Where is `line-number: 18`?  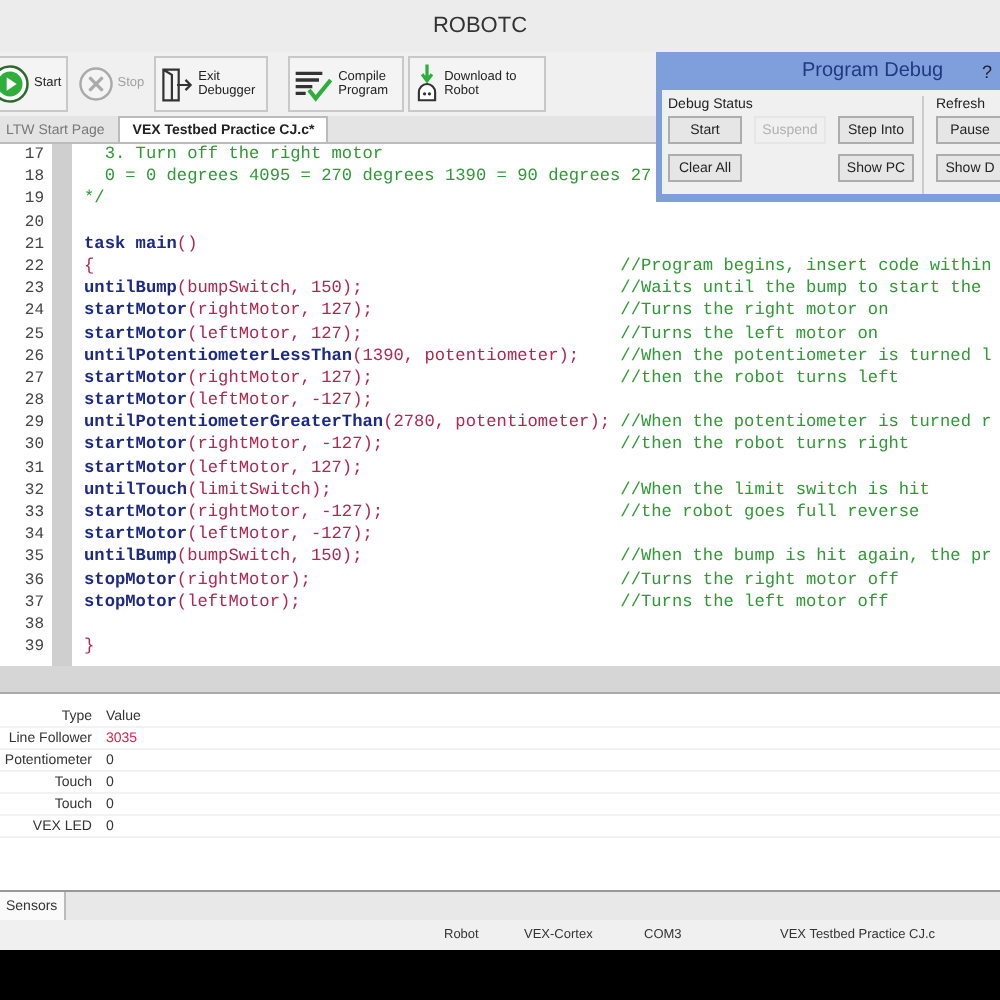 line-number: 18 is located at coordinates (34, 177).